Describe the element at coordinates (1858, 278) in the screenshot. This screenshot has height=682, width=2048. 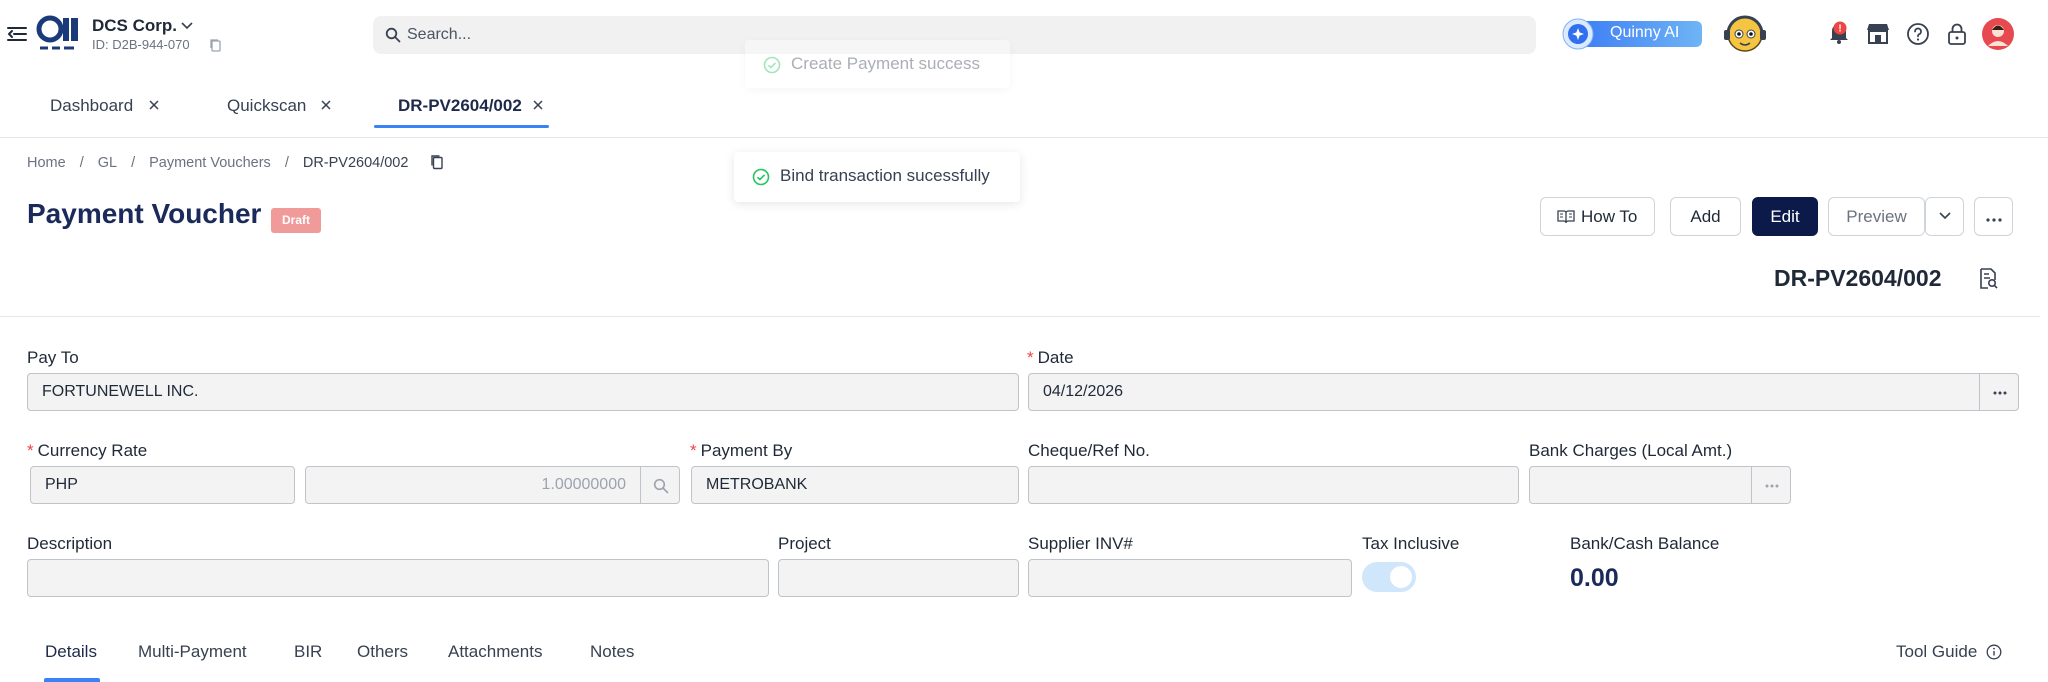
I see `document-number: DR-PV2604/002` at that location.